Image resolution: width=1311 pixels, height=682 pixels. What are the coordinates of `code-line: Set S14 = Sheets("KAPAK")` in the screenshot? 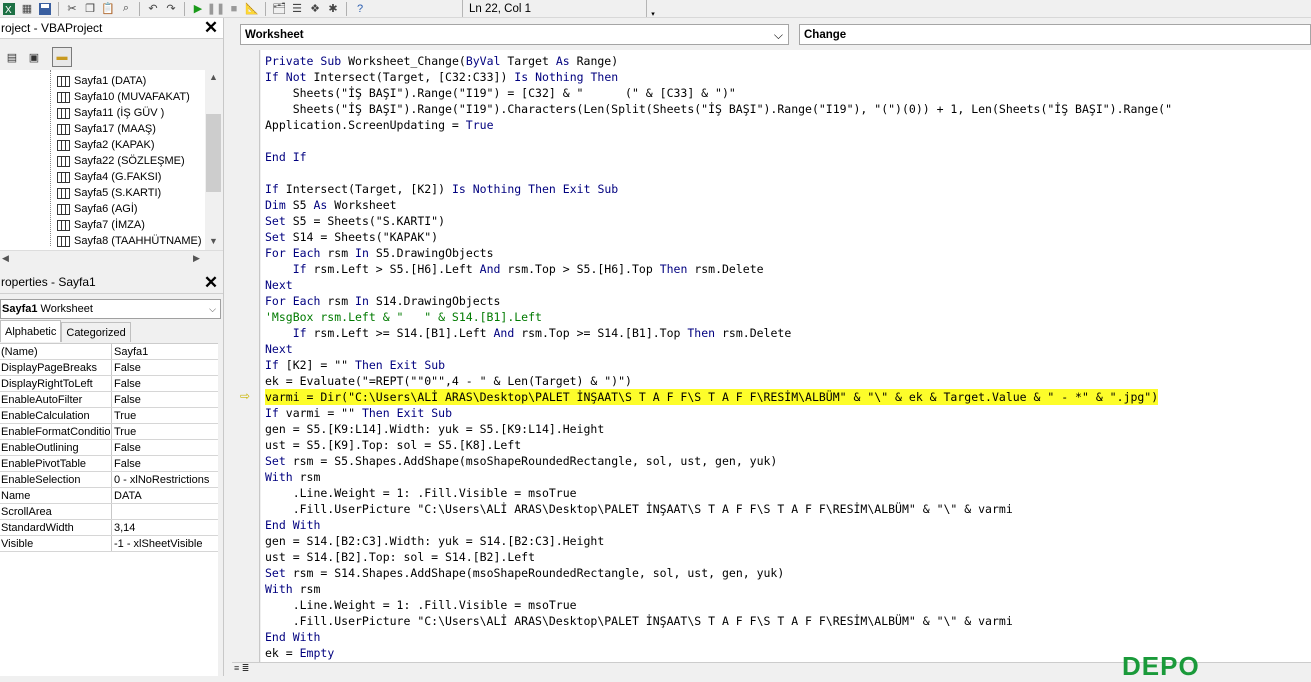 It's located at (351, 237).